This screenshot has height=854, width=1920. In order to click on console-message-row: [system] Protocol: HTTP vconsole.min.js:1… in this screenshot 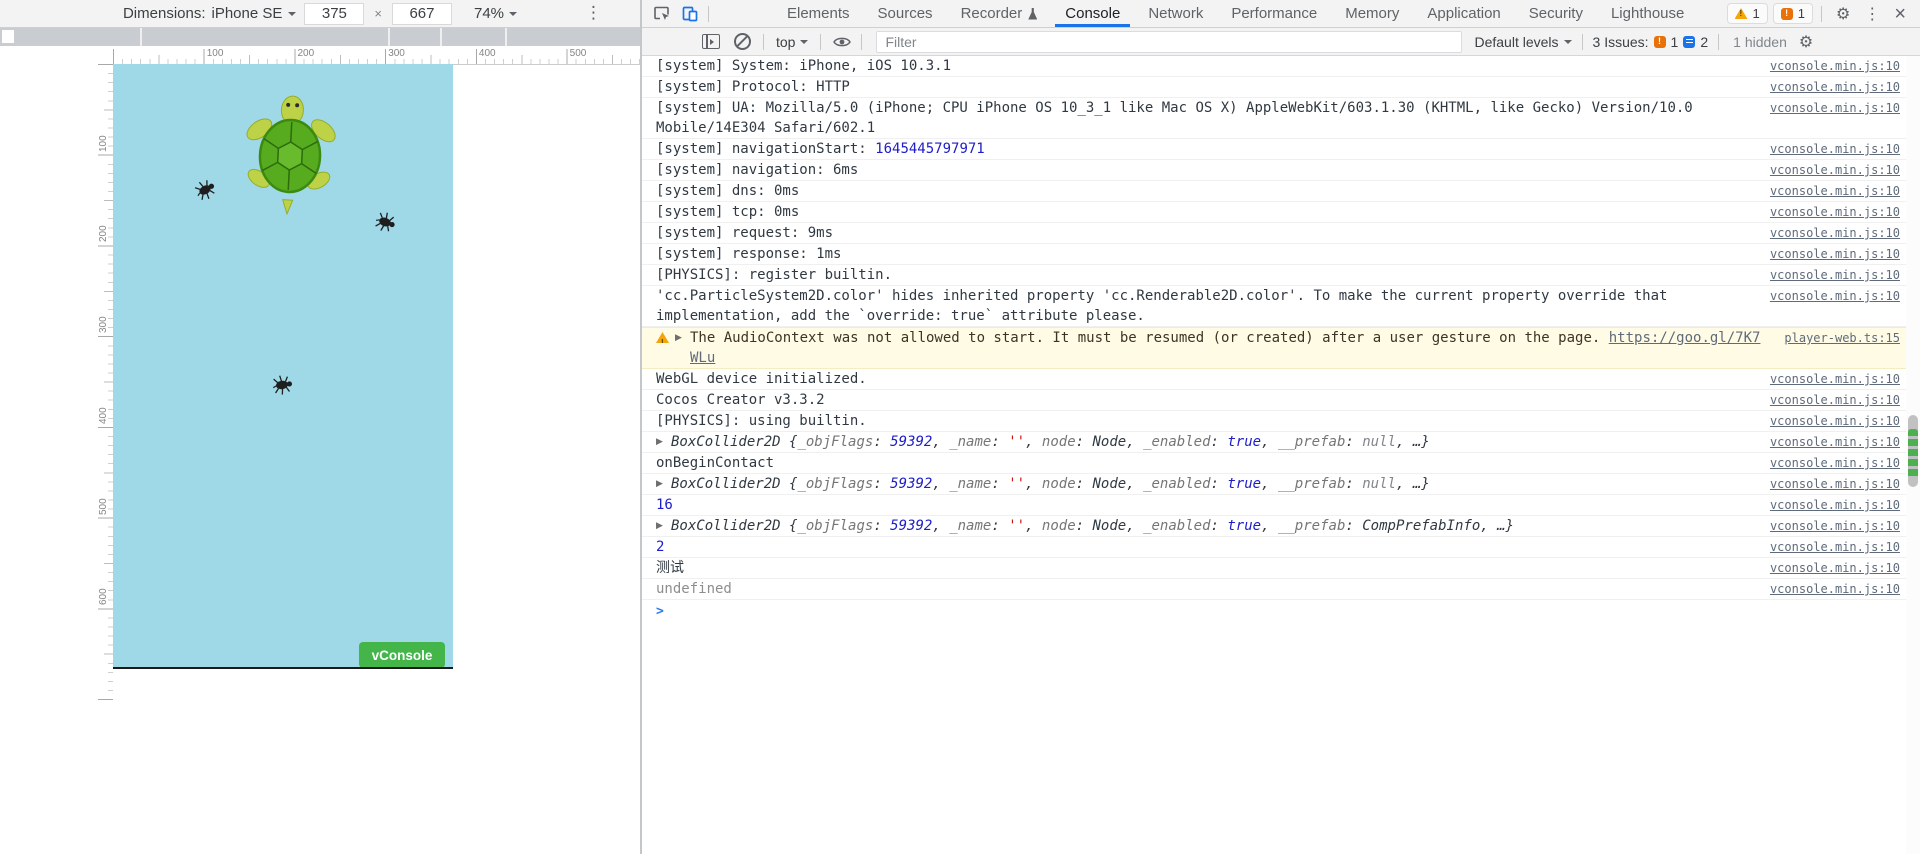, I will do `click(1281, 87)`.